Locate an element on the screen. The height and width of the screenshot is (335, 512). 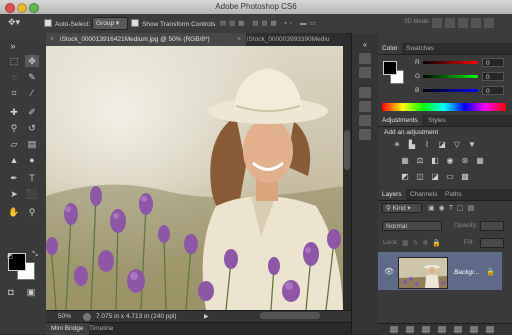
healing-brush-tool-icon: ✚ is located at coordinates (14, 112).